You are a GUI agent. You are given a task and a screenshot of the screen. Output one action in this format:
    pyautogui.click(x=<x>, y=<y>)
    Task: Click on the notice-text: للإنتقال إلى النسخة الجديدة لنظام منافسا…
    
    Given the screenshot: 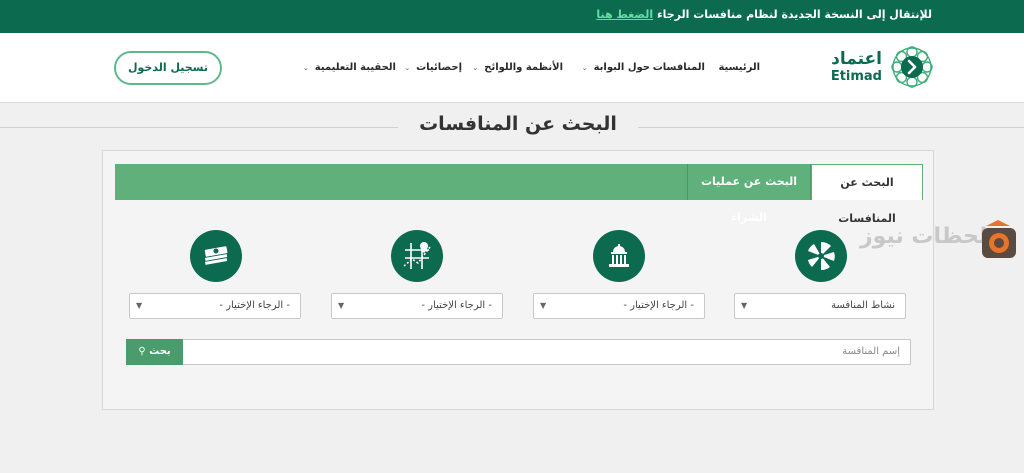 What is the action you would take?
    pyautogui.click(x=764, y=14)
    